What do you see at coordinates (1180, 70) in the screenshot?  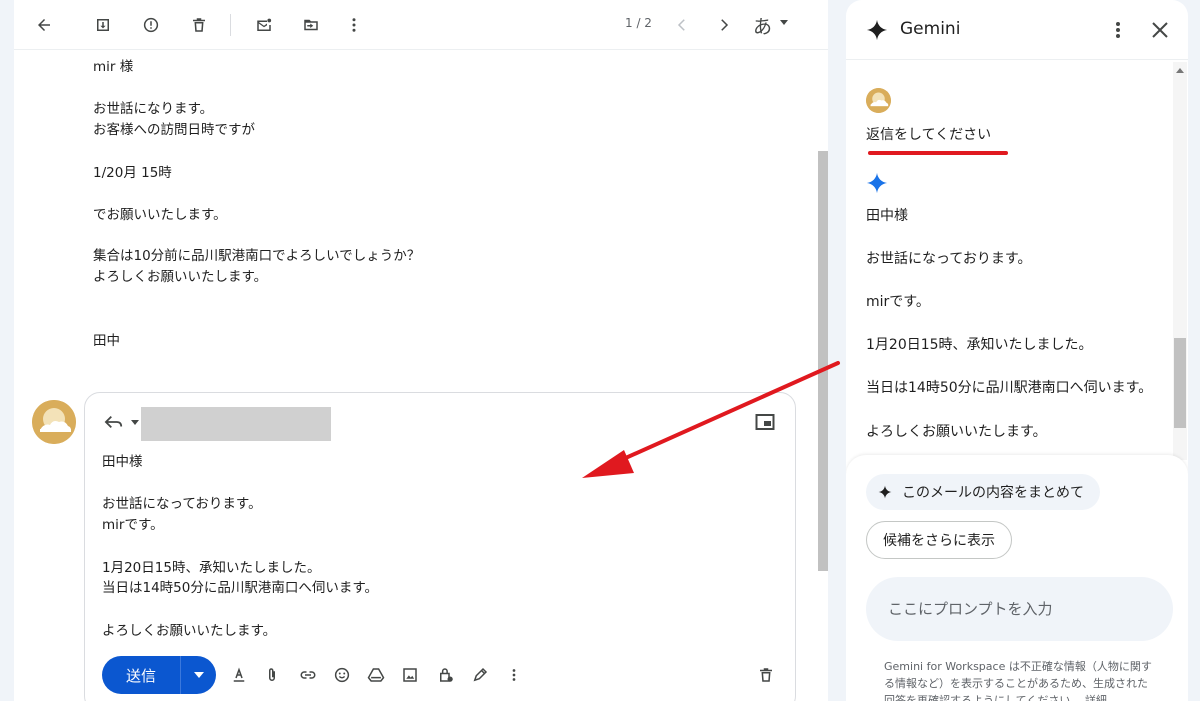 I see `scroll-up-arrow-icon` at bounding box center [1180, 70].